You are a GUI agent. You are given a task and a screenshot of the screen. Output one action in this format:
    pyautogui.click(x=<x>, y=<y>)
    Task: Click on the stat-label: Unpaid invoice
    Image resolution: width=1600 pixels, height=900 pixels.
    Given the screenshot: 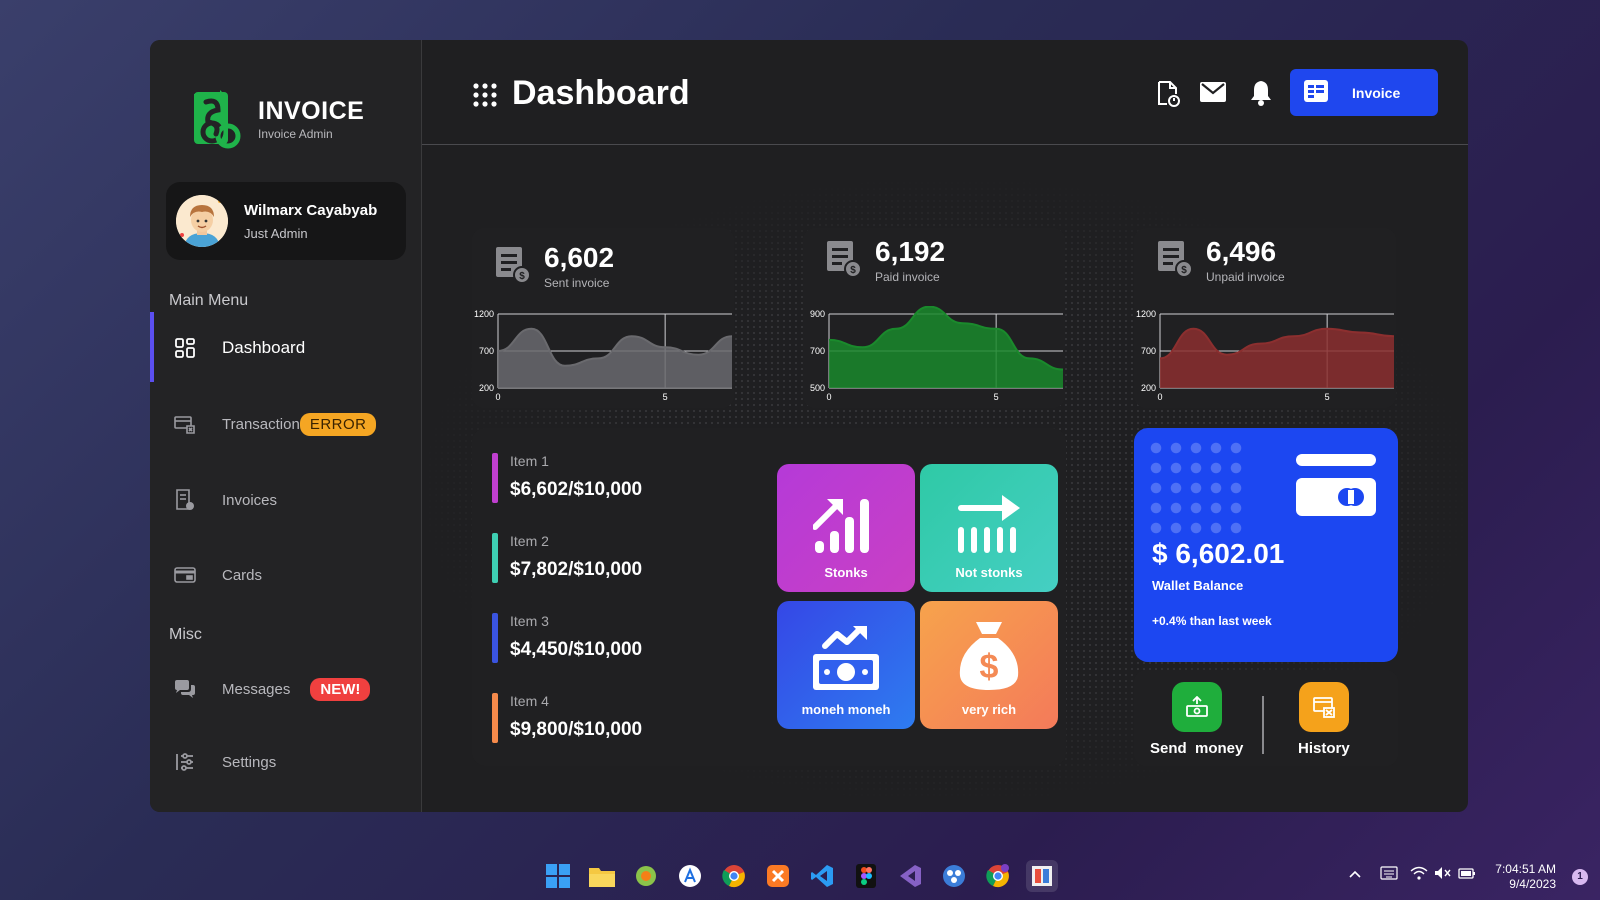 What is the action you would take?
    pyautogui.click(x=1245, y=277)
    